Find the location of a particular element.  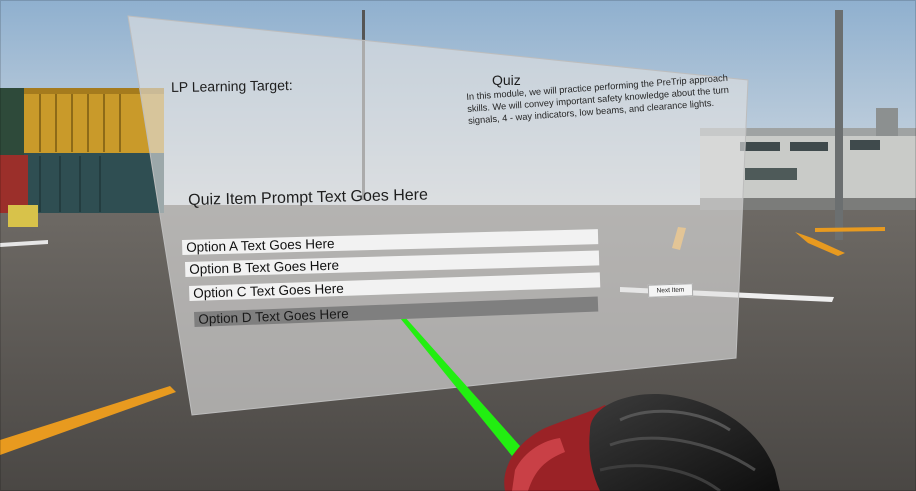

learning-target-label: LP Learning Target: is located at coordinates (231, 86).